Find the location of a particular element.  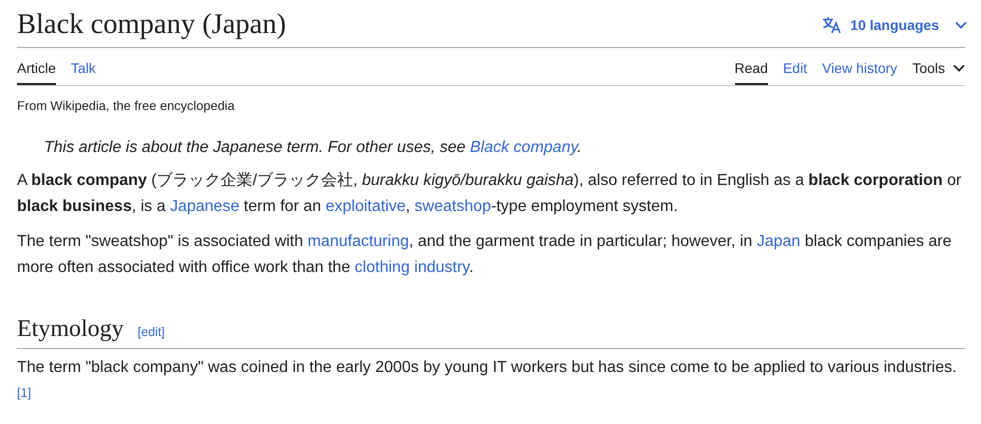

link: exploitative is located at coordinates (366, 206).